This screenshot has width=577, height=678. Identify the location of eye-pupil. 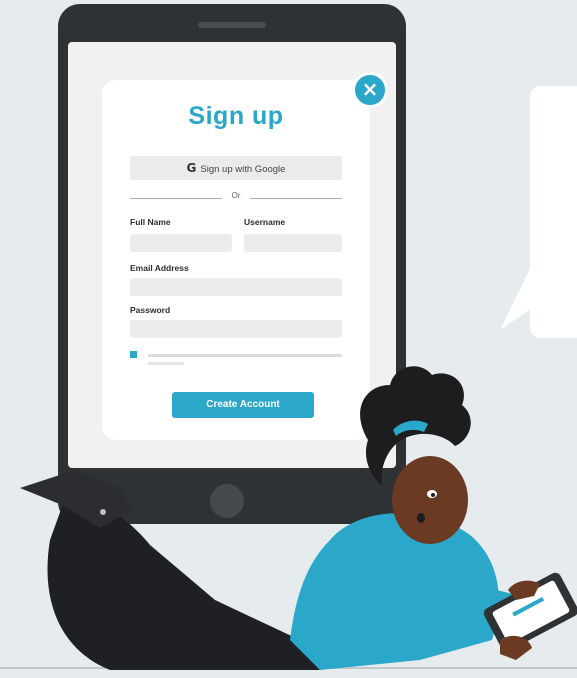
(433, 495).